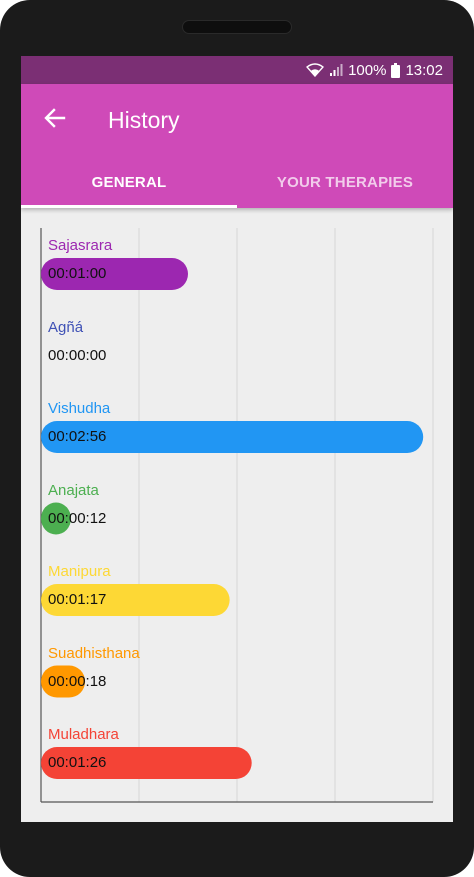 The image size is (474, 877). Describe the element at coordinates (144, 120) in the screenshot. I see `page-title: History` at that location.